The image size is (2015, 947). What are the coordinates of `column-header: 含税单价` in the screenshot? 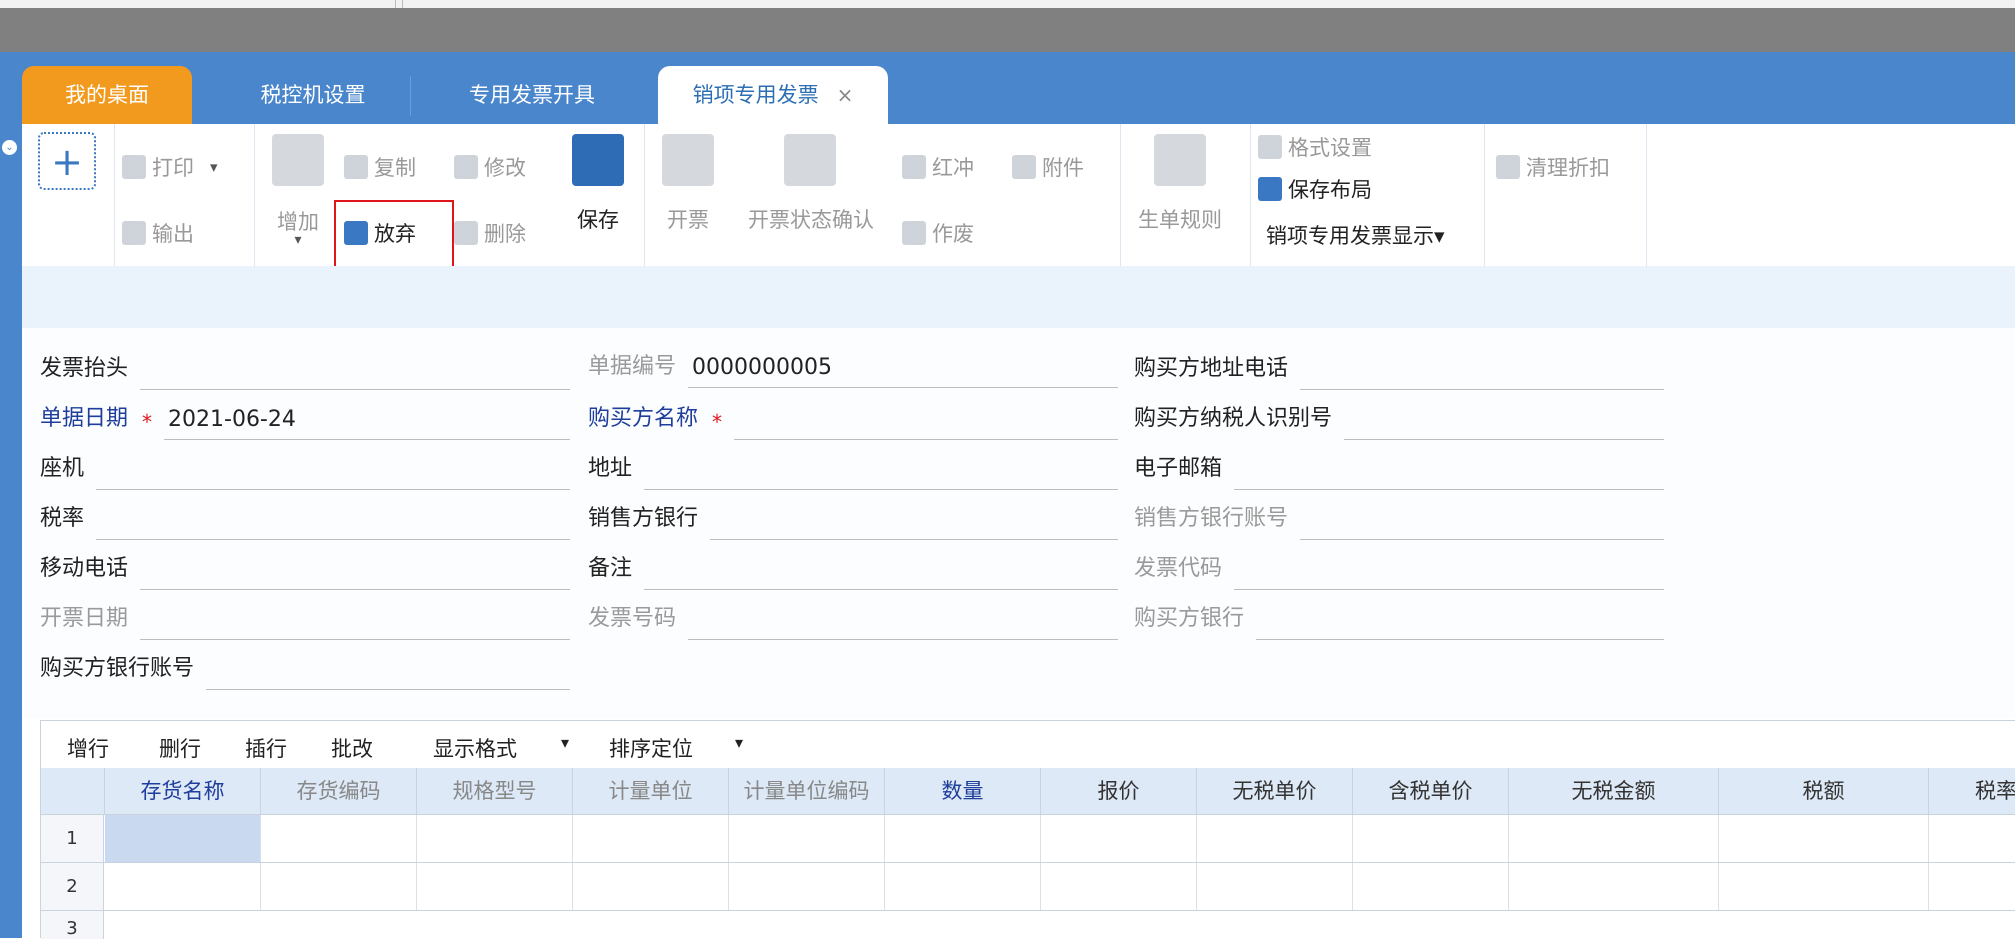 It's located at (1431, 791).